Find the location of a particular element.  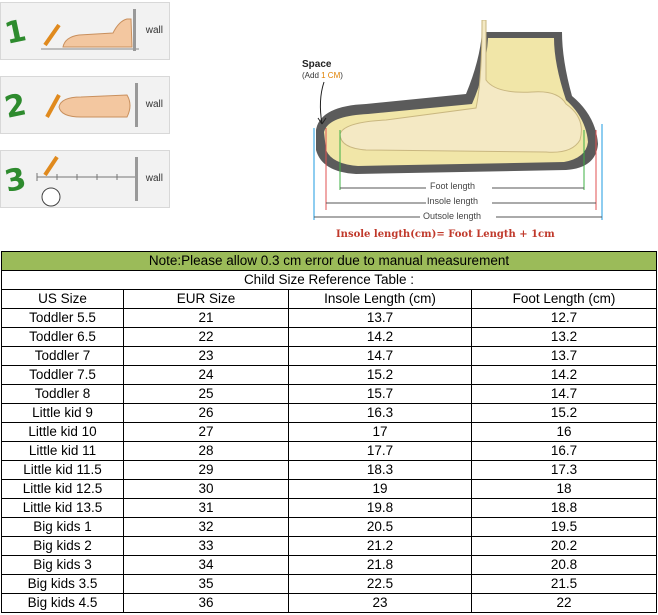

table-cell: 13.2 is located at coordinates (564, 337).